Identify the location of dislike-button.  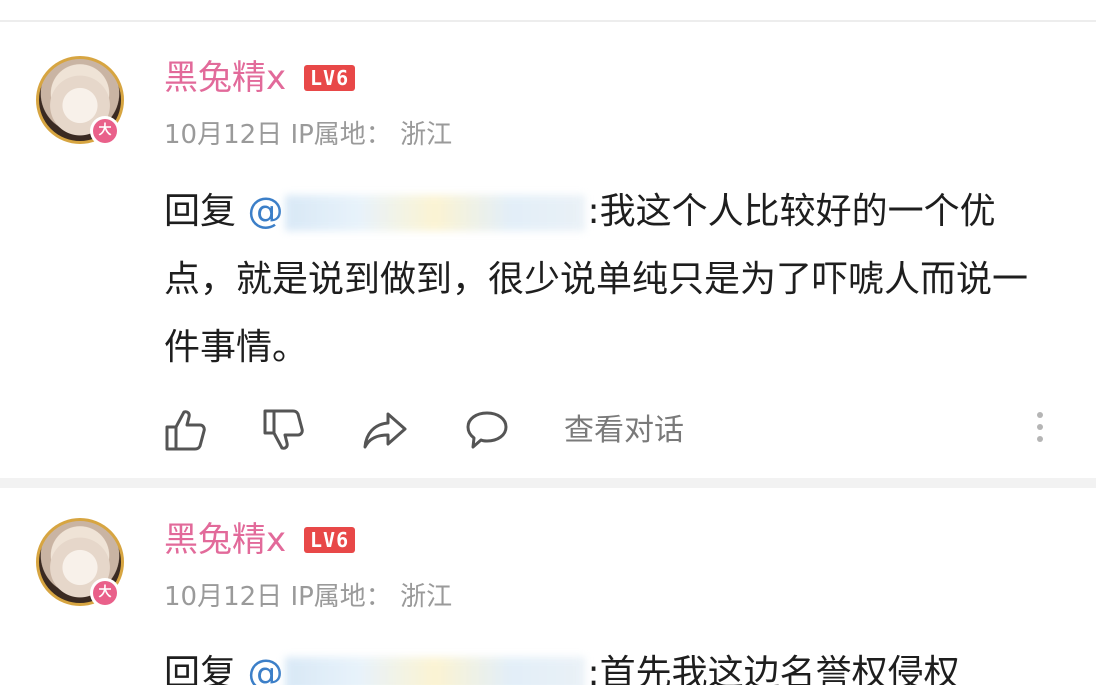
(283, 430).